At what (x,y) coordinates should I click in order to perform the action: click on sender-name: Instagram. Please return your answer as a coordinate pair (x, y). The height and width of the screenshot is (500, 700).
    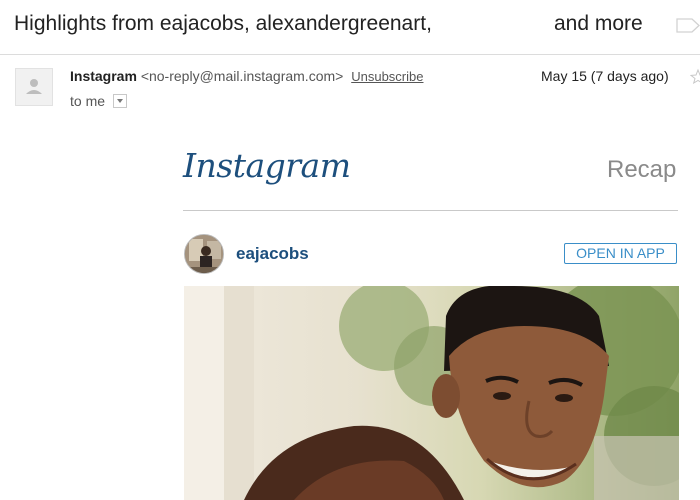
    Looking at the image, I should click on (103, 76).